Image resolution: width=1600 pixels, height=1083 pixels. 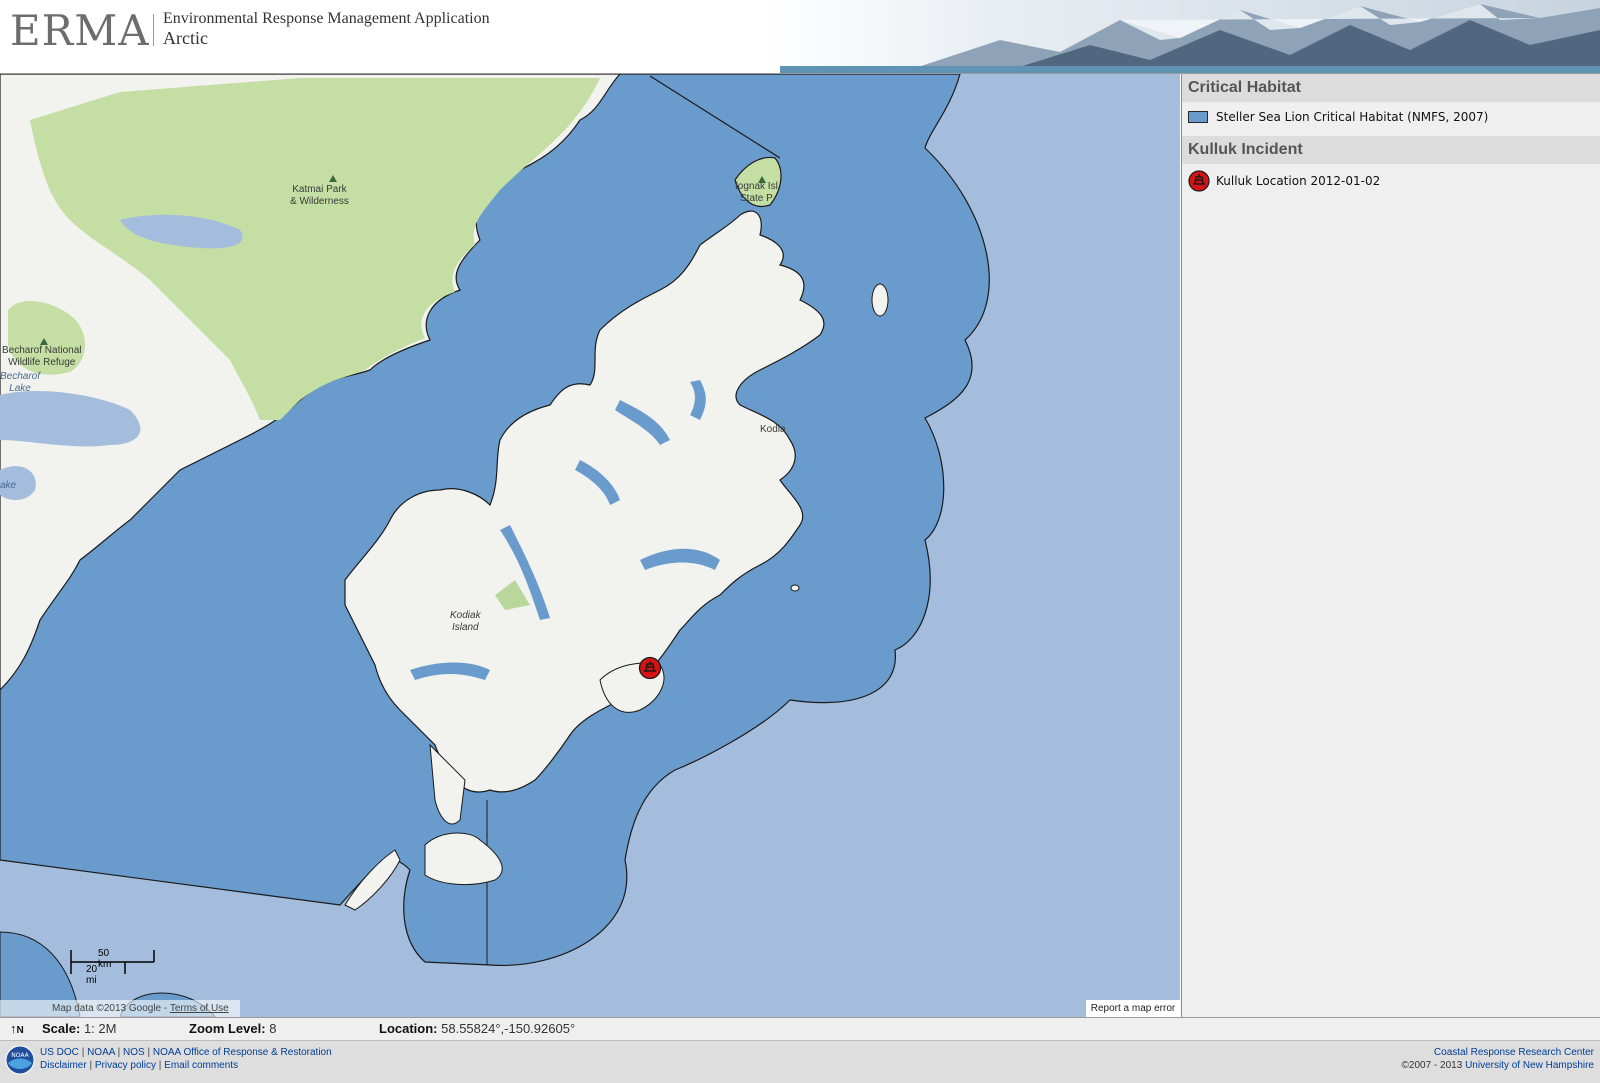 What do you see at coordinates (1391, 150) in the screenshot?
I see `legend-section-kulluk-incident: Kulluk Incident` at bounding box center [1391, 150].